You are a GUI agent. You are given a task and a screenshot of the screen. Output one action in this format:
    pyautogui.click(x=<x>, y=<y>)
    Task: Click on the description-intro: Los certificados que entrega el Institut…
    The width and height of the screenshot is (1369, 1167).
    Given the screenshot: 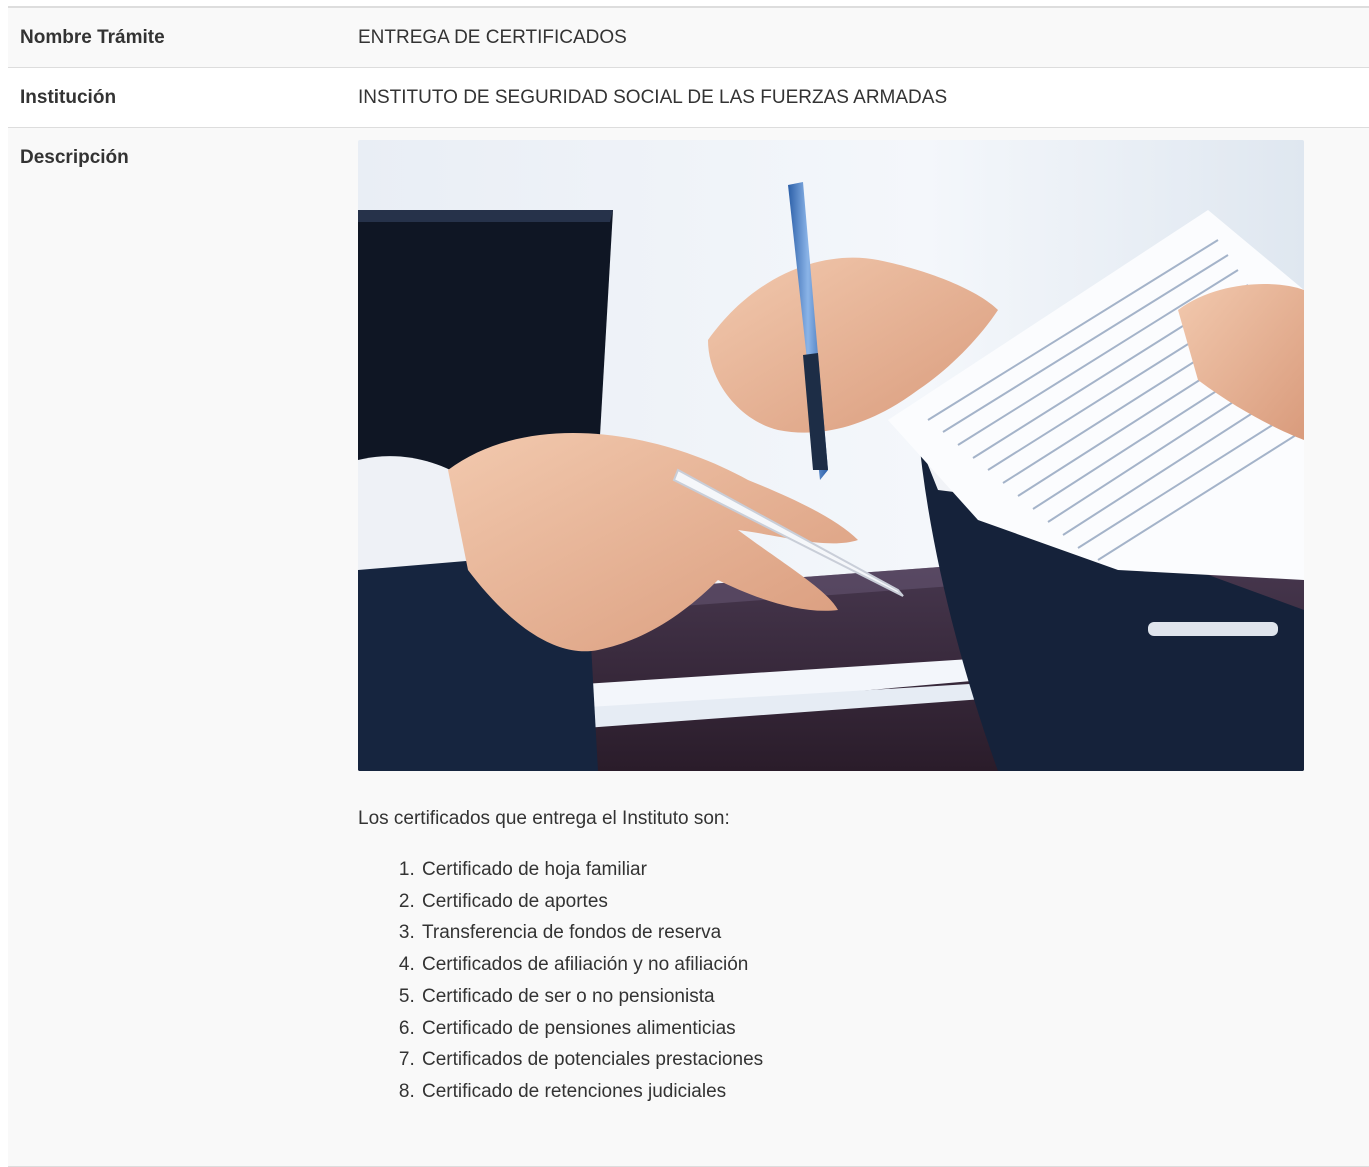 What is the action you would take?
    pyautogui.click(x=544, y=818)
    